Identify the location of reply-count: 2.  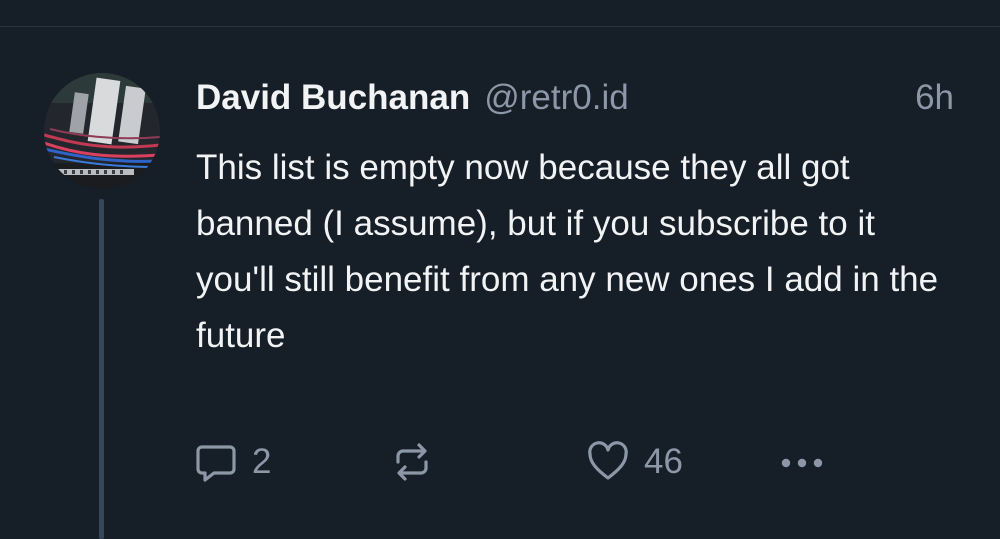
(262, 461).